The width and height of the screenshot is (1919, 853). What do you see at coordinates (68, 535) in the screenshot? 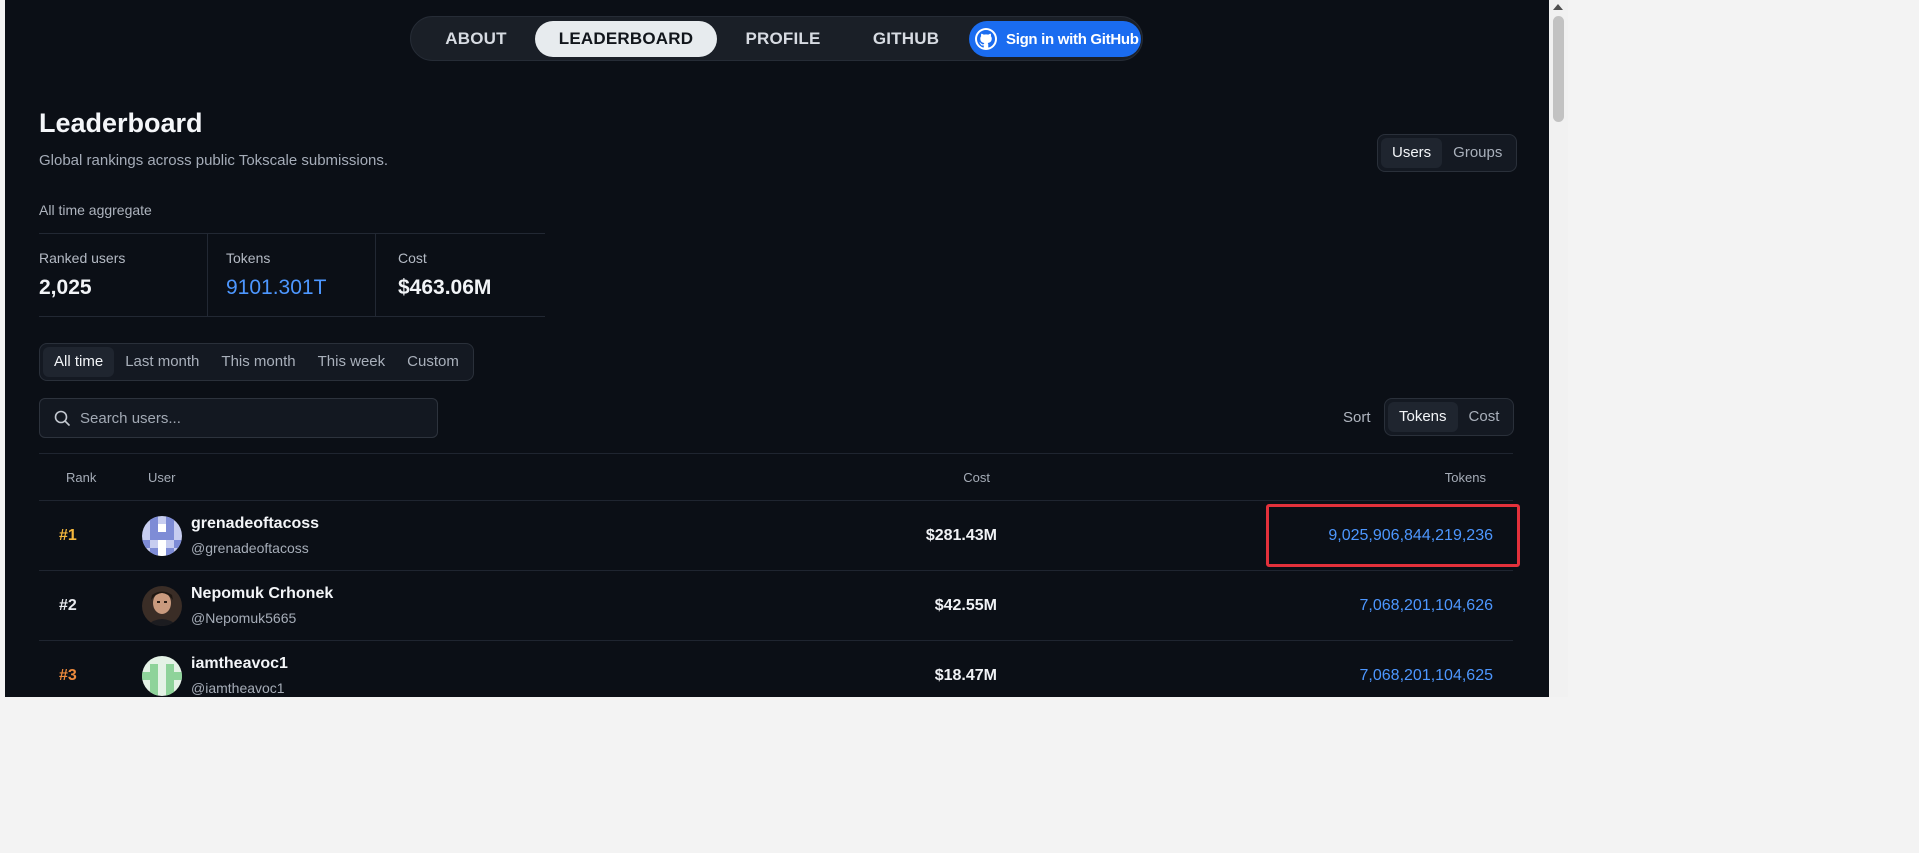
I see `rank: #1` at bounding box center [68, 535].